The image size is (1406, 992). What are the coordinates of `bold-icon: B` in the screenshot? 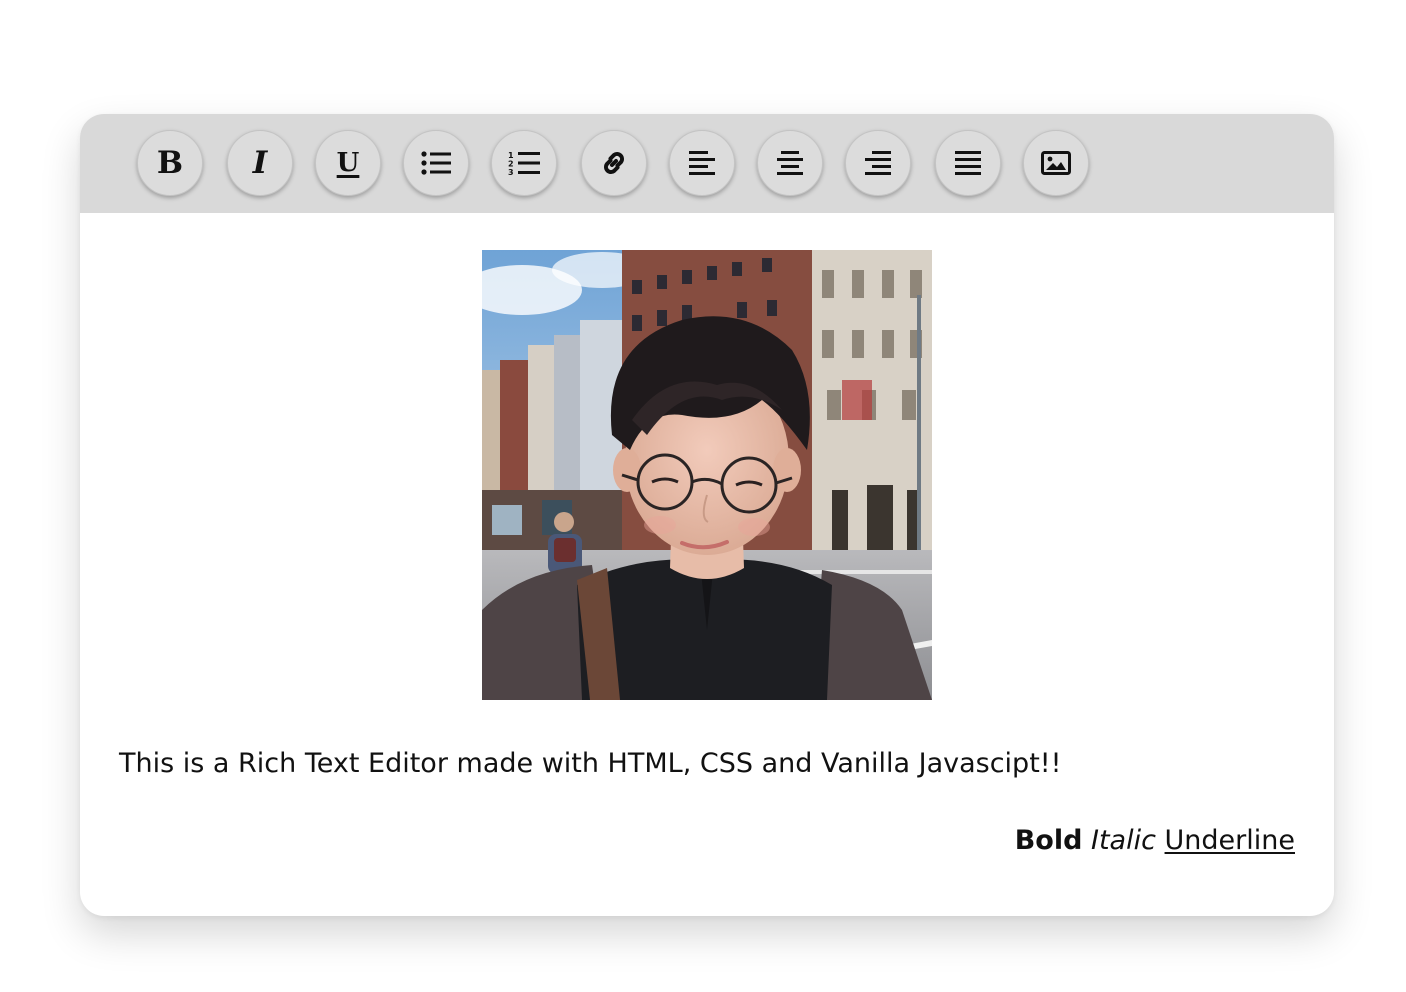 It's located at (170, 162).